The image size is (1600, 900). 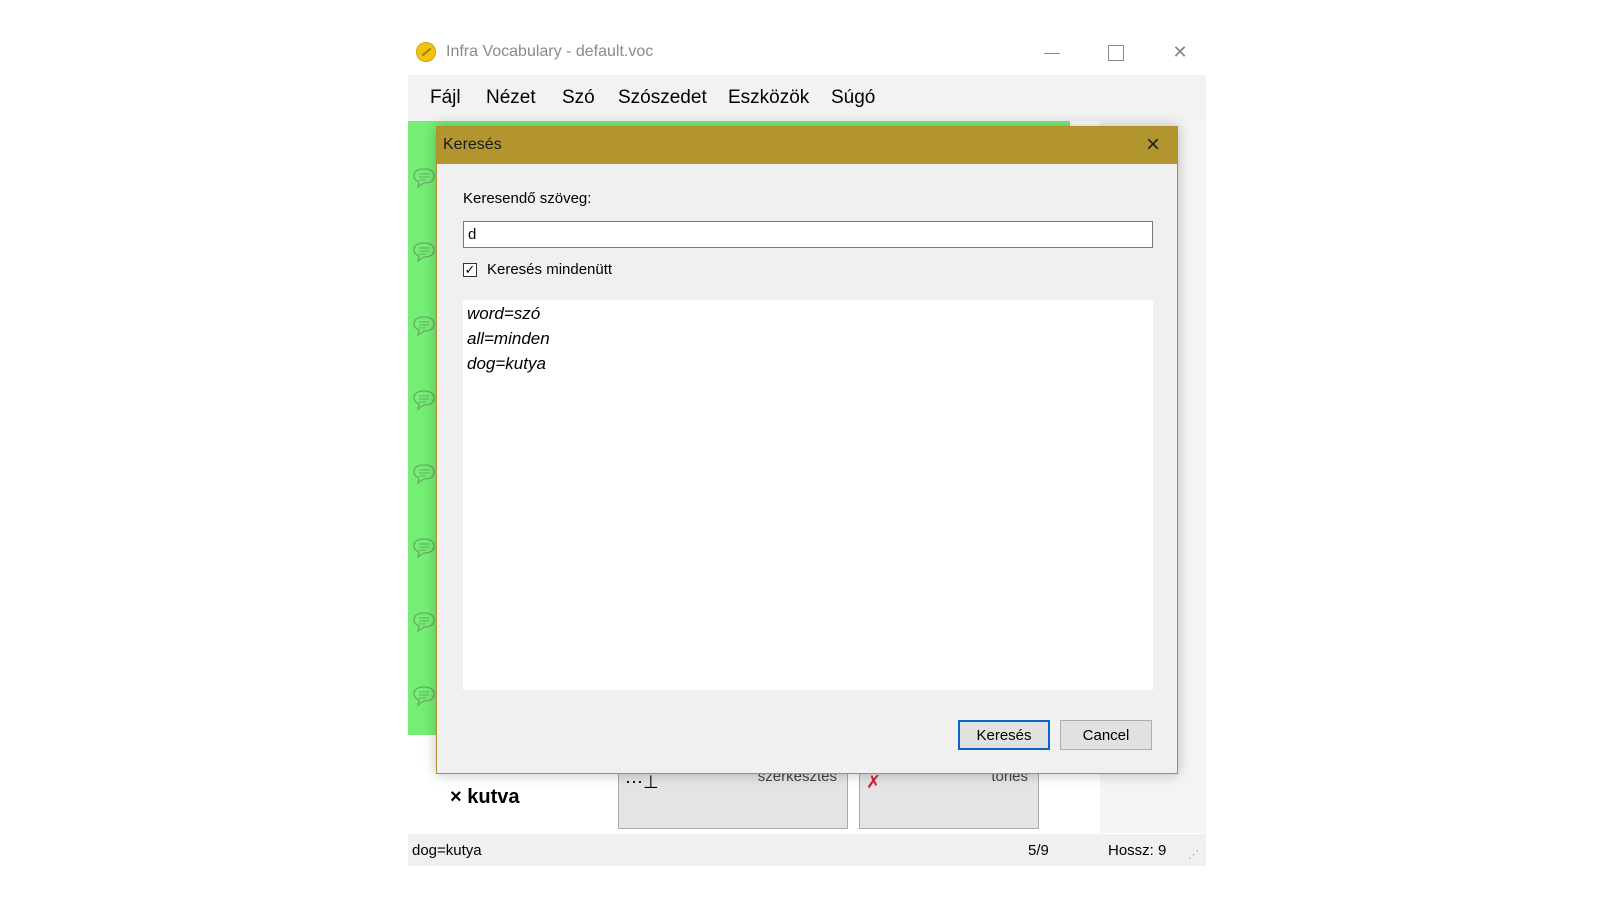 I want to click on title-bar: Infra Vocabulary - default.voc ✕, so click(x=807, y=52).